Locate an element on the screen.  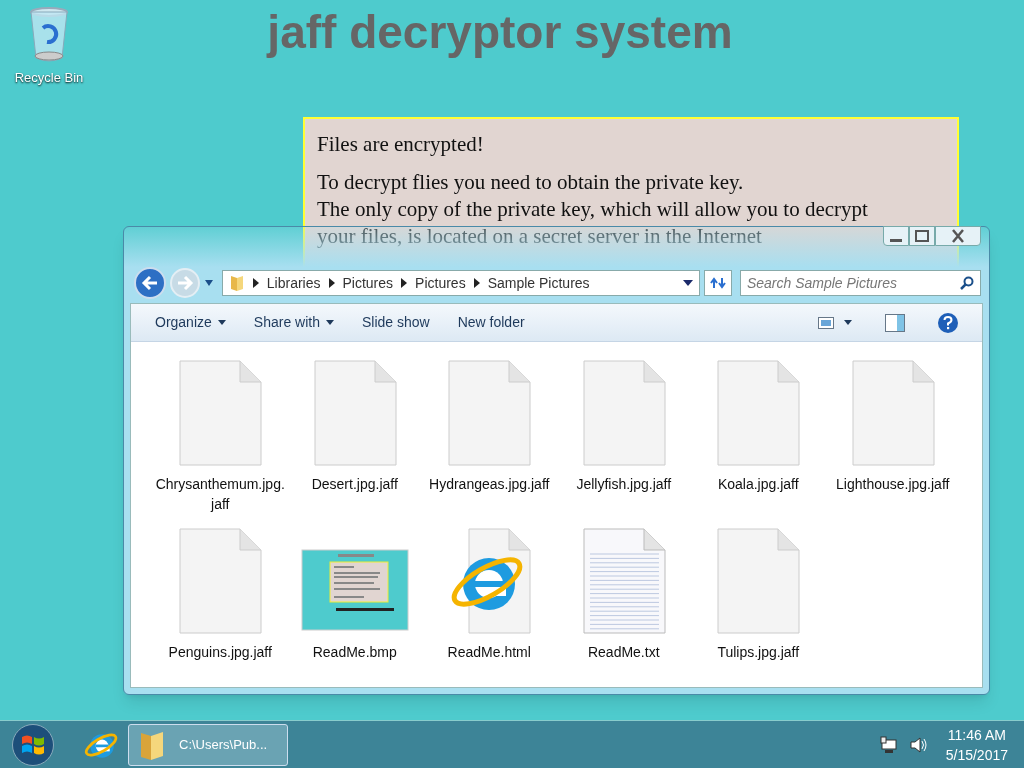
file-item: ReadMe.html is located at coordinates (489, 595).